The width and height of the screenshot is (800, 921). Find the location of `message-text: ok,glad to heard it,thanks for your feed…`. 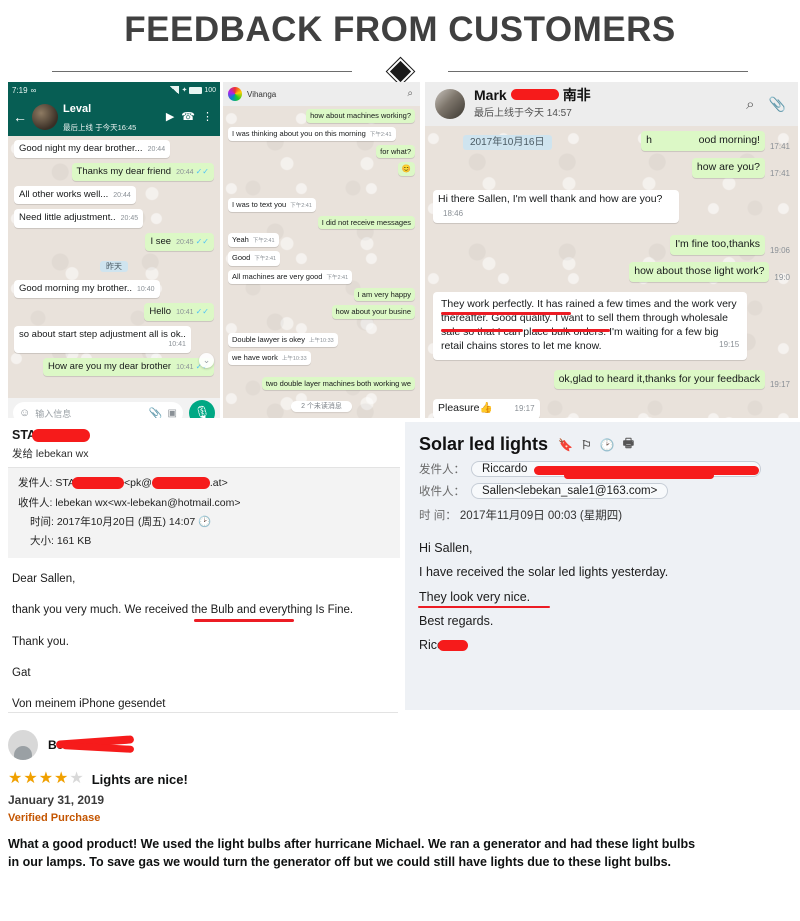

message-text: ok,glad to heard it,thanks for your feed… is located at coordinates (659, 378).